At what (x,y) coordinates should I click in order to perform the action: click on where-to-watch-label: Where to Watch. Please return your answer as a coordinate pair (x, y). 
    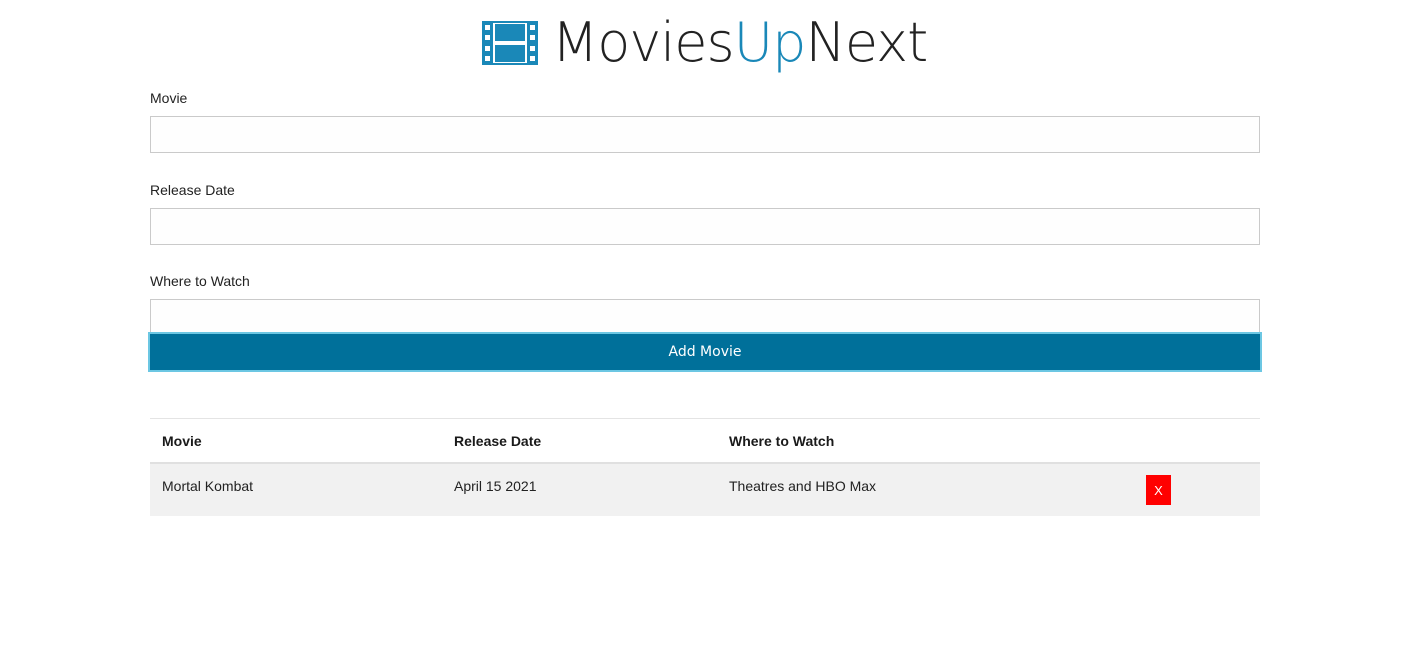
    Looking at the image, I should click on (200, 281).